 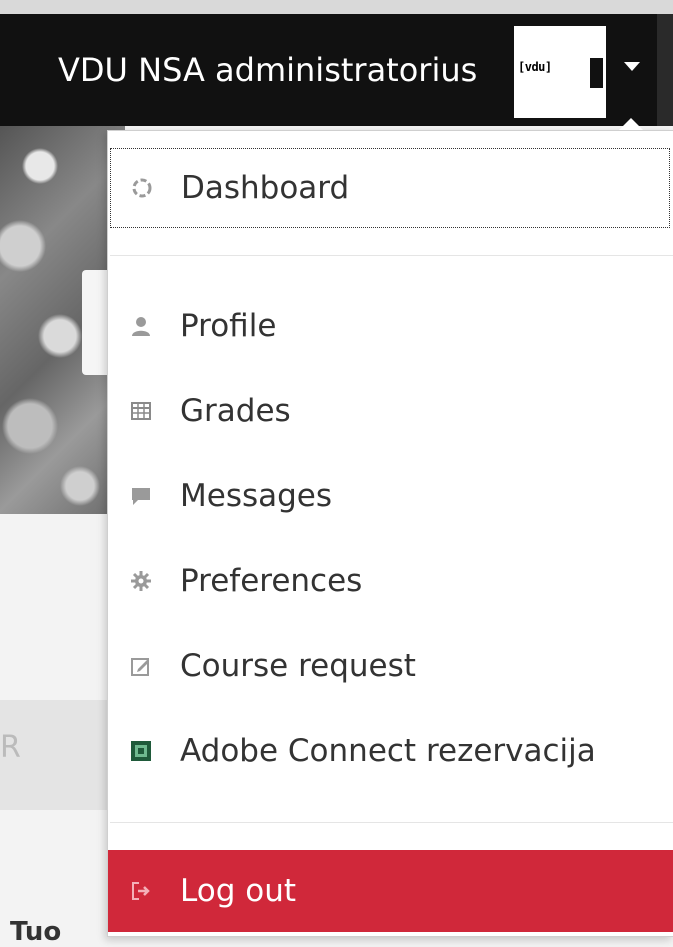 I want to click on menu-item-label: Messages, so click(x=256, y=496).